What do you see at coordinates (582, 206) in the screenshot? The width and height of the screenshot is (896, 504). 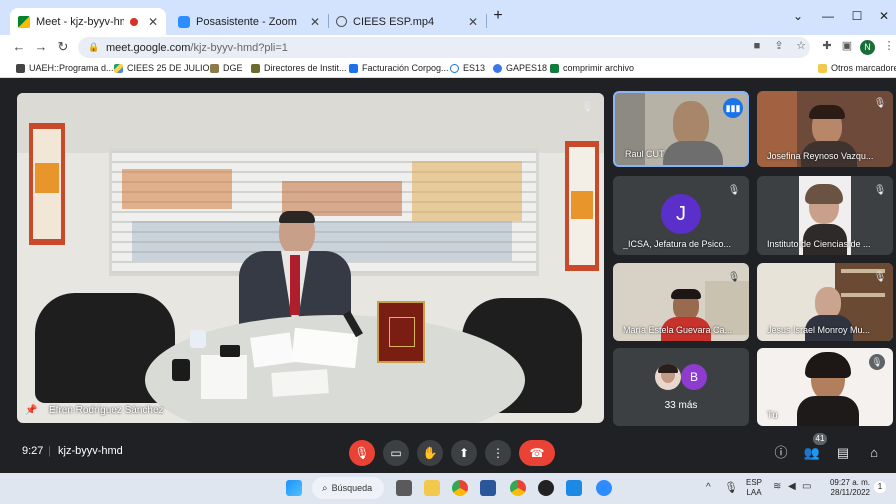 I see `right-poster` at bounding box center [582, 206].